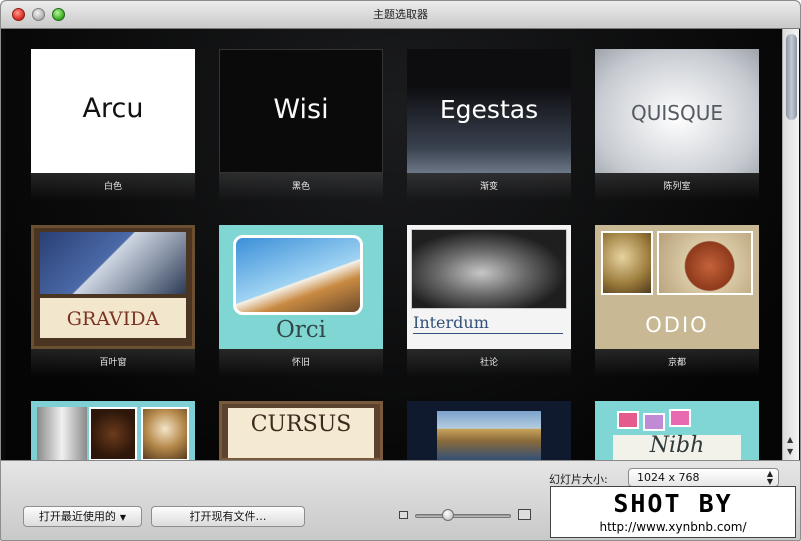 The image size is (801, 541). What do you see at coordinates (677, 445) in the screenshot?
I see `theme-title: Nibh` at bounding box center [677, 445].